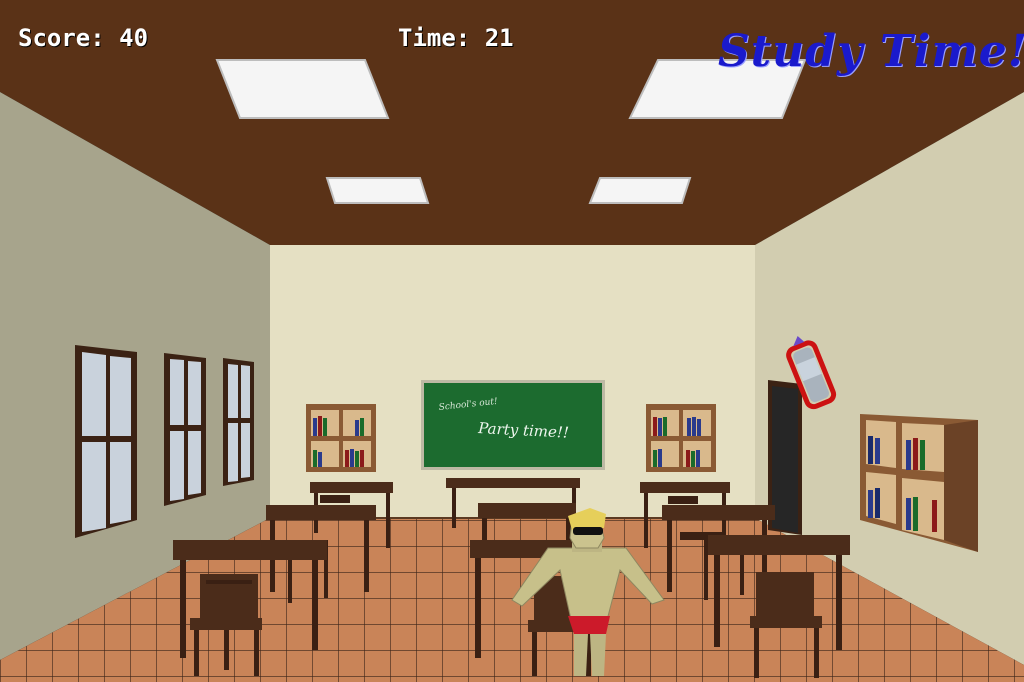 The width and height of the screenshot is (1024, 682). What do you see at coordinates (434, 38) in the screenshot?
I see `time-label: Time:` at bounding box center [434, 38].